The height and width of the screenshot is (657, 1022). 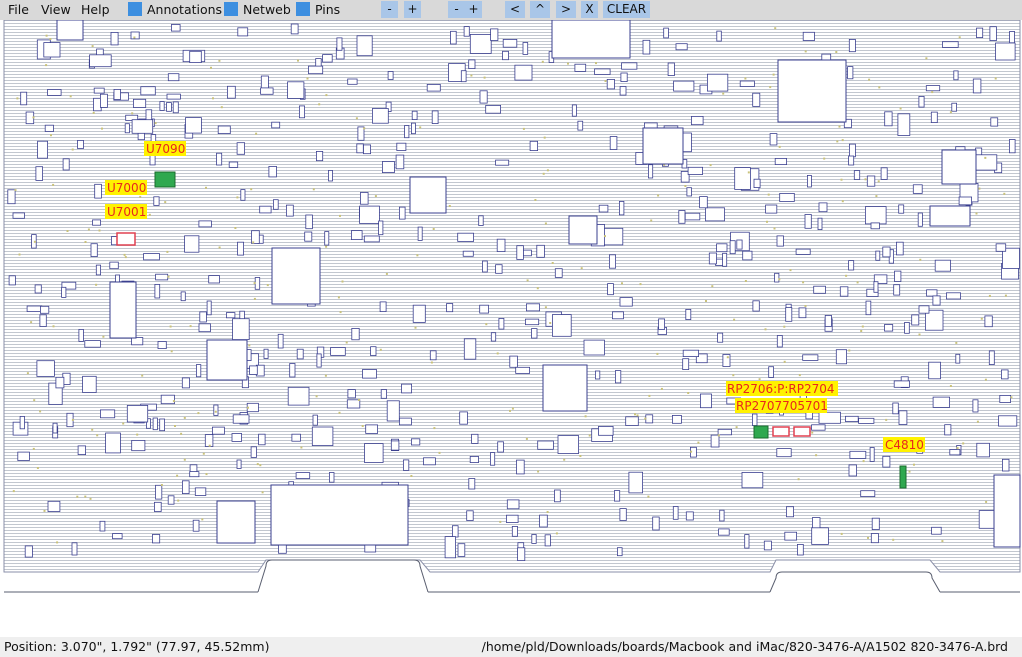 I want to click on annotation-u7000: U7000, so click(x=126, y=187).